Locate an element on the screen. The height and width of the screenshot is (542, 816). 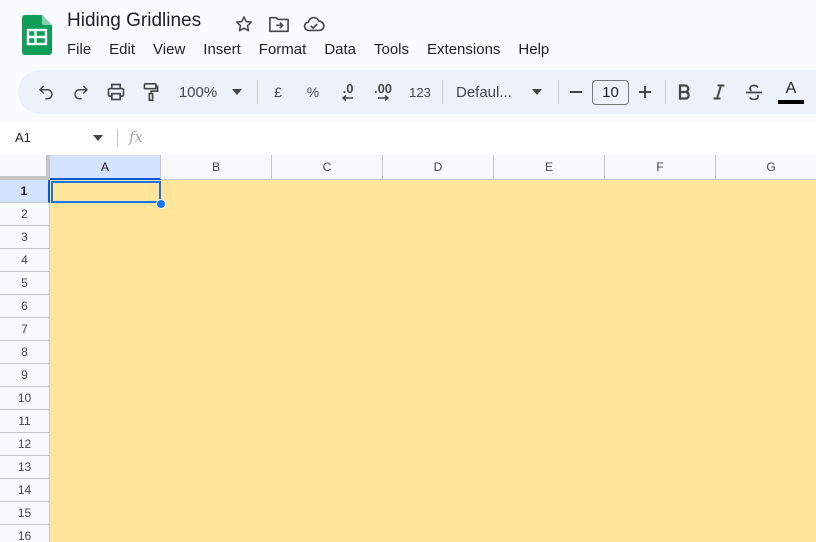
move-to-folder-icon is located at coordinates (279, 24).